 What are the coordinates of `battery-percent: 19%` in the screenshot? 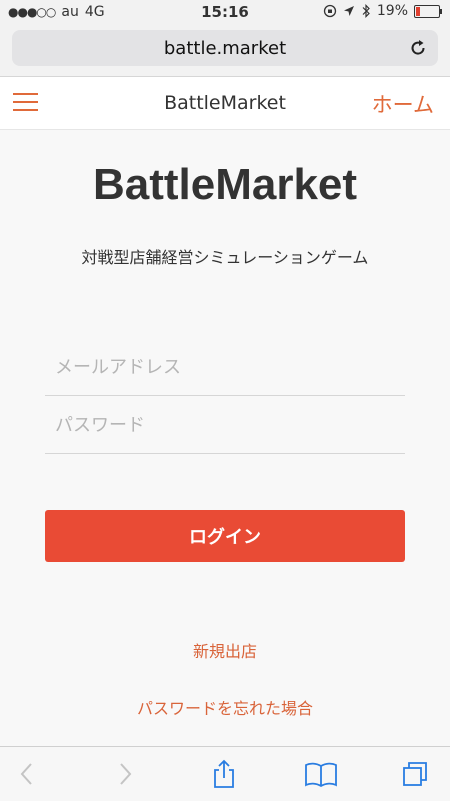 It's located at (392, 11).